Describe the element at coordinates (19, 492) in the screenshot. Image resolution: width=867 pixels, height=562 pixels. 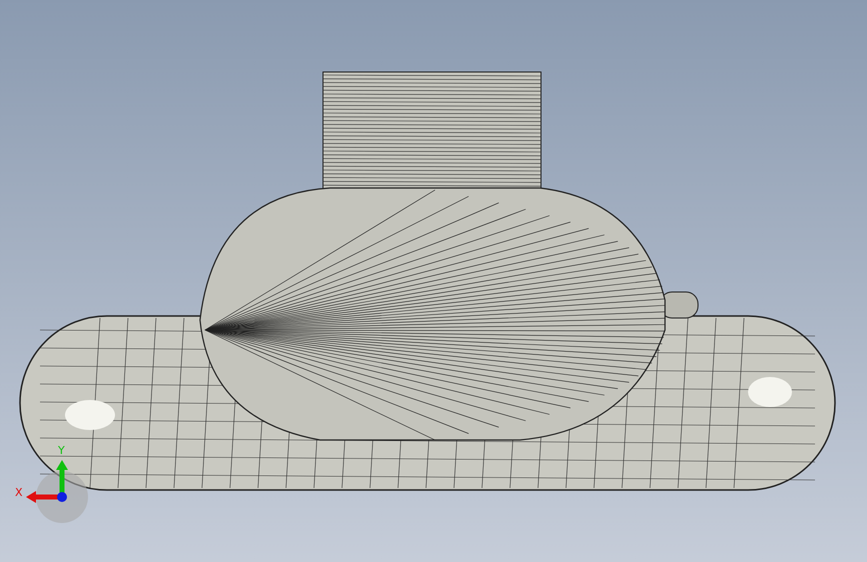
I see `axis-label: X` at that location.